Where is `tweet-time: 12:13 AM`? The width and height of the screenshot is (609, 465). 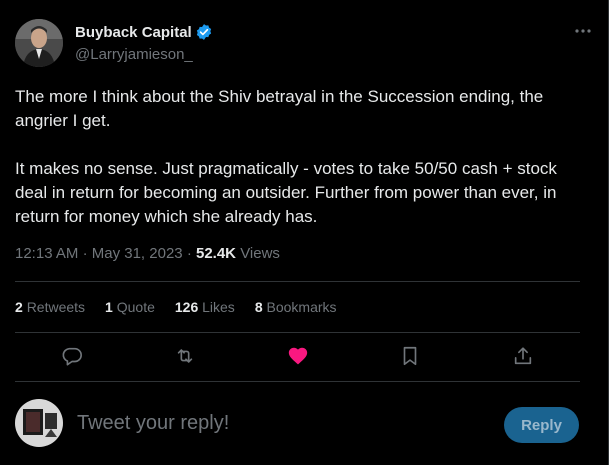
tweet-time: 12:13 AM is located at coordinates (46, 253).